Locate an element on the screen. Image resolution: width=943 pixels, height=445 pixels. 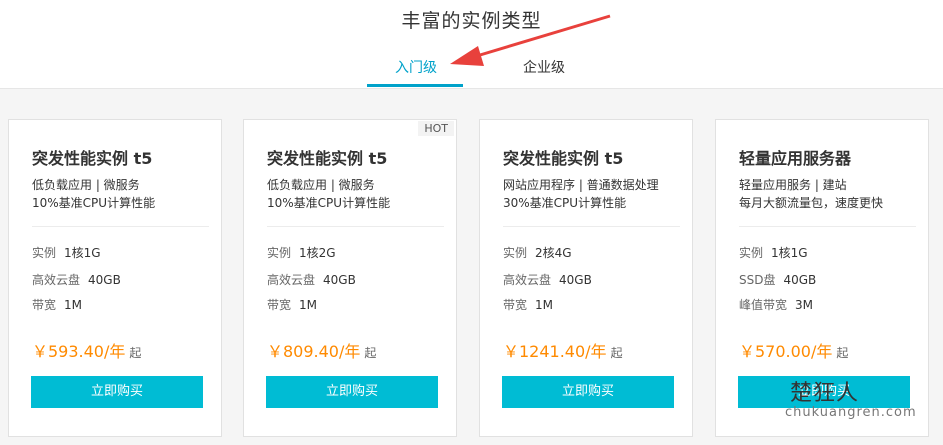
price-value: ￥1241.40/年 is located at coordinates (555, 351).